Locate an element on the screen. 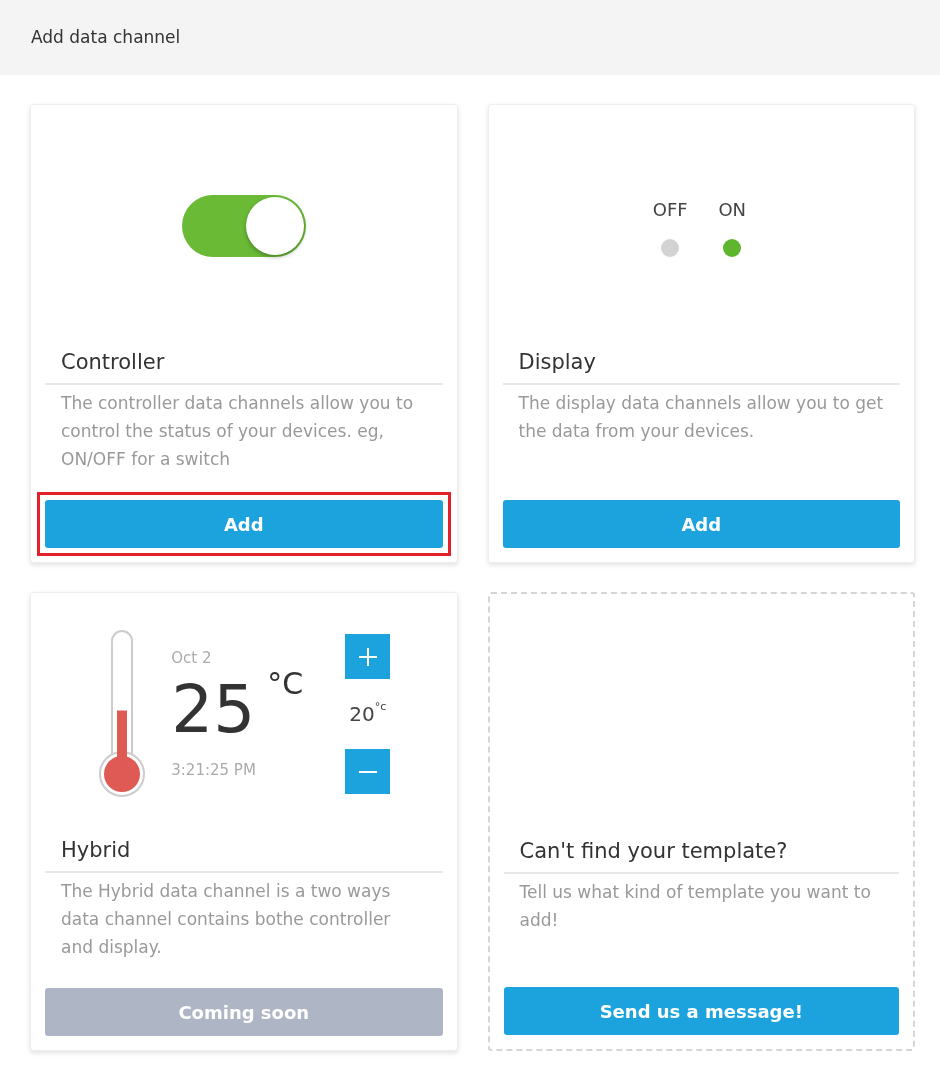 The image size is (940, 1080). temperature-reading: 25 is located at coordinates (213, 710).